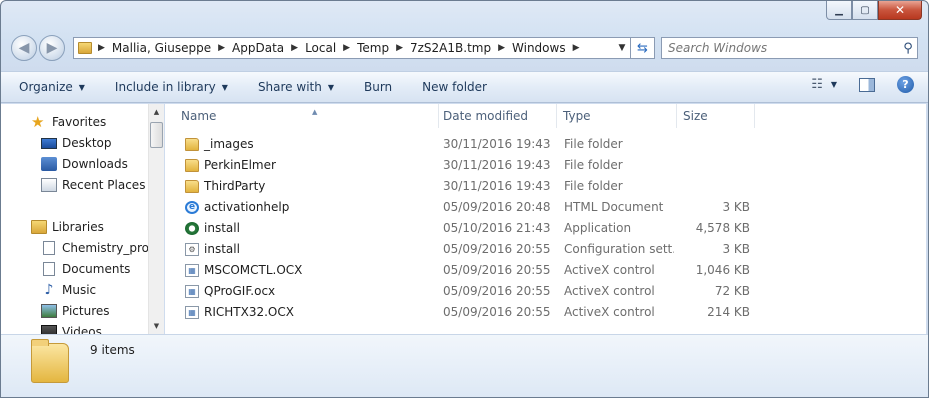  What do you see at coordinates (865, 10) in the screenshot?
I see `maximize-button: ▢` at bounding box center [865, 10].